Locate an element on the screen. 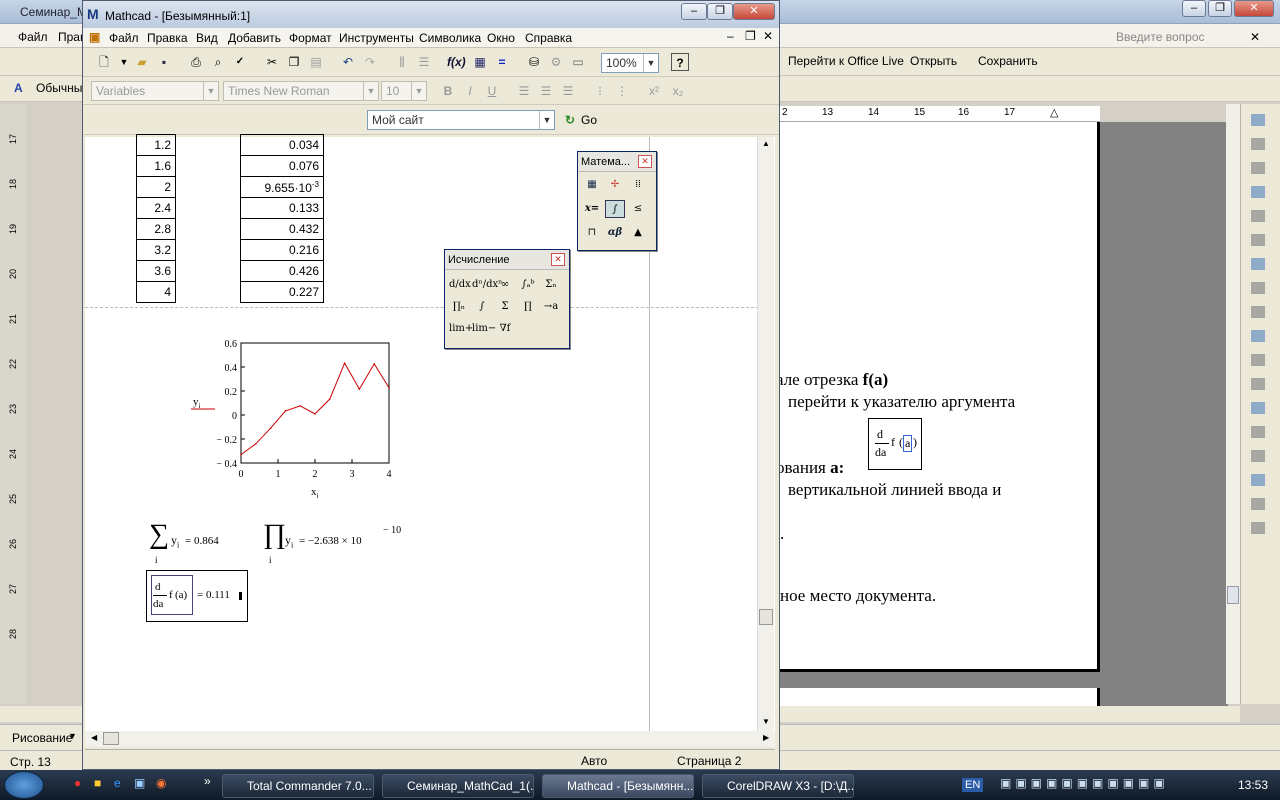  quicklaunch-ie-icon: e is located at coordinates (117, 783).